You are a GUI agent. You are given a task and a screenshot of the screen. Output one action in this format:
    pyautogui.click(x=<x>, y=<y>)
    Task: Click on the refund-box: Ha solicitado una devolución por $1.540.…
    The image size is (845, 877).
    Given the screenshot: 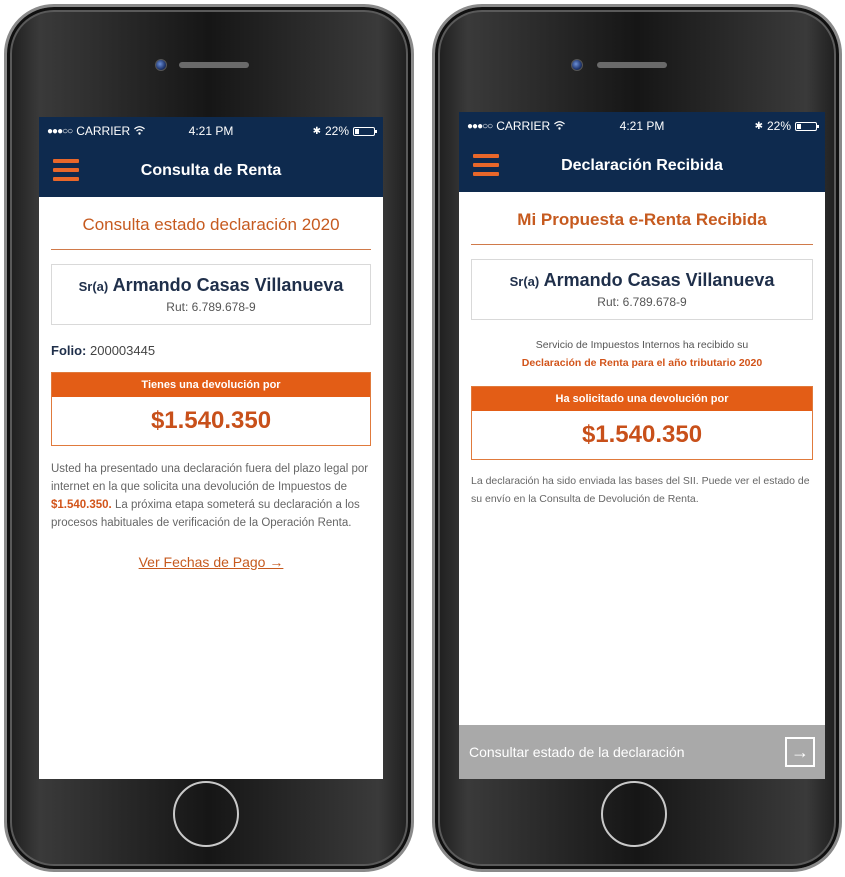 What is the action you would take?
    pyautogui.click(x=642, y=423)
    